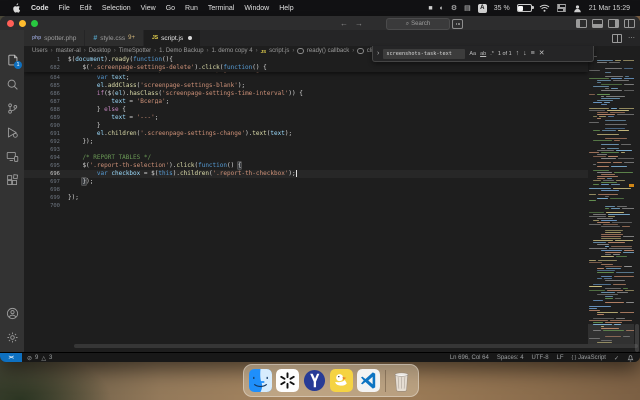 Image resolution: width=640 pixels, height=400 pixels. What do you see at coordinates (46, 206) in the screenshot?
I see `line-number: 700` at bounding box center [46, 206].